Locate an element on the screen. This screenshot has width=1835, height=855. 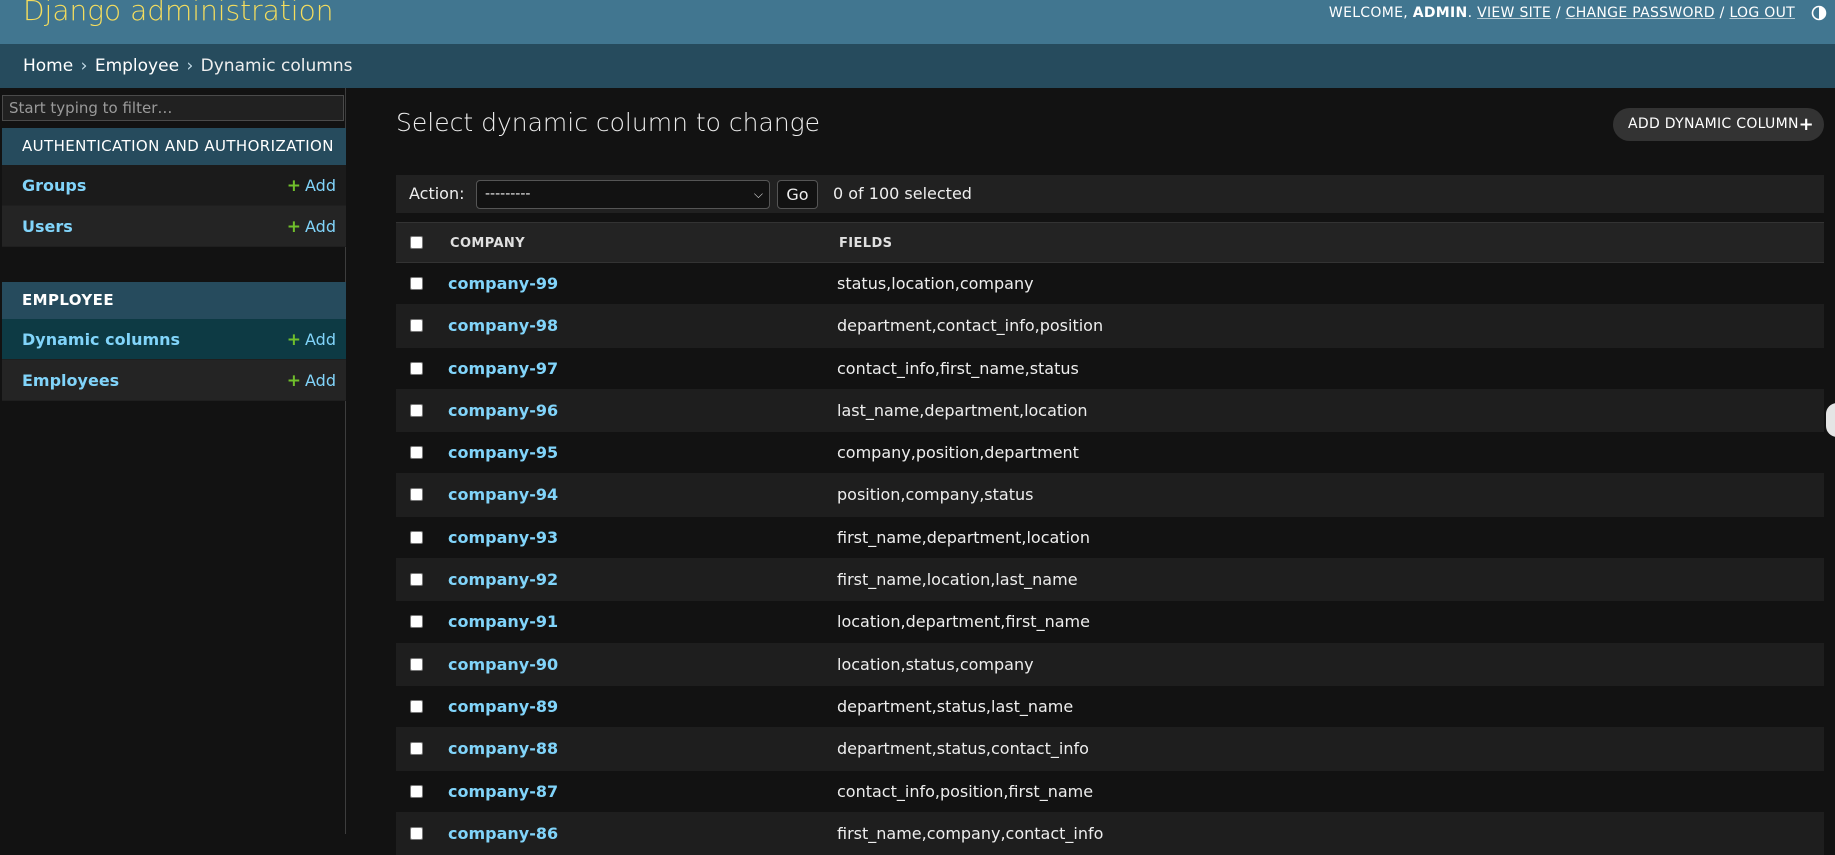
company-link: company-87 is located at coordinates (503, 792).